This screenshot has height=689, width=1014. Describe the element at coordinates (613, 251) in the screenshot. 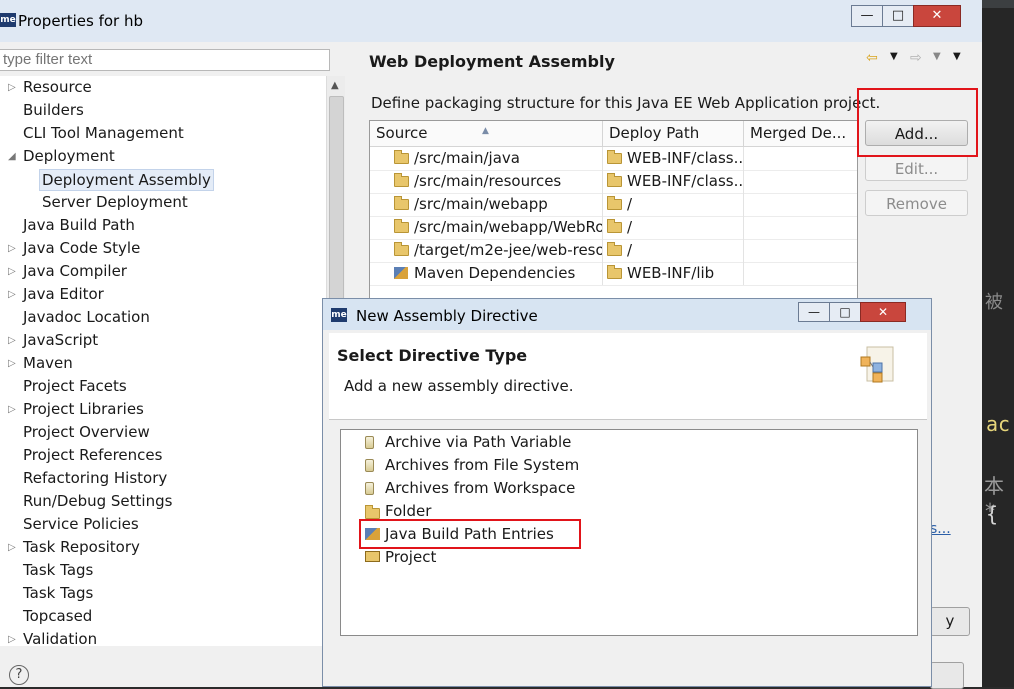

I see `table-row: /target/m2e-jee/web-resources /` at that location.